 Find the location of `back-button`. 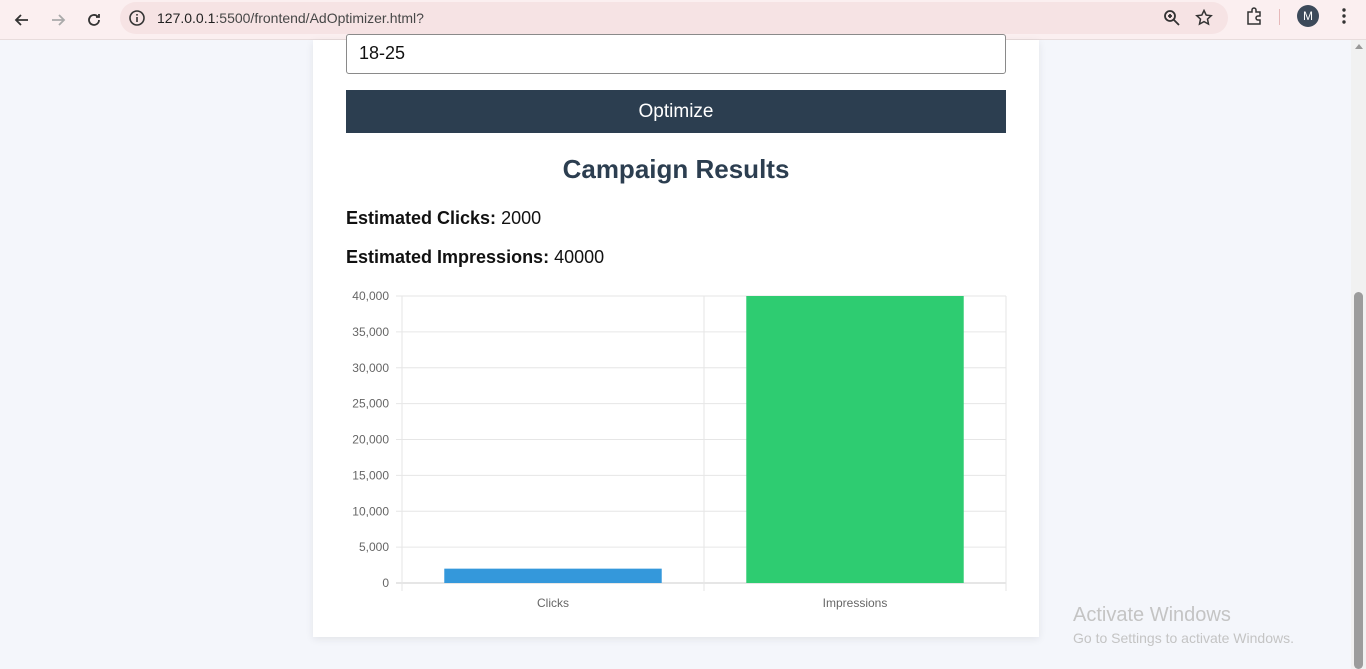

back-button is located at coordinates (22, 20).